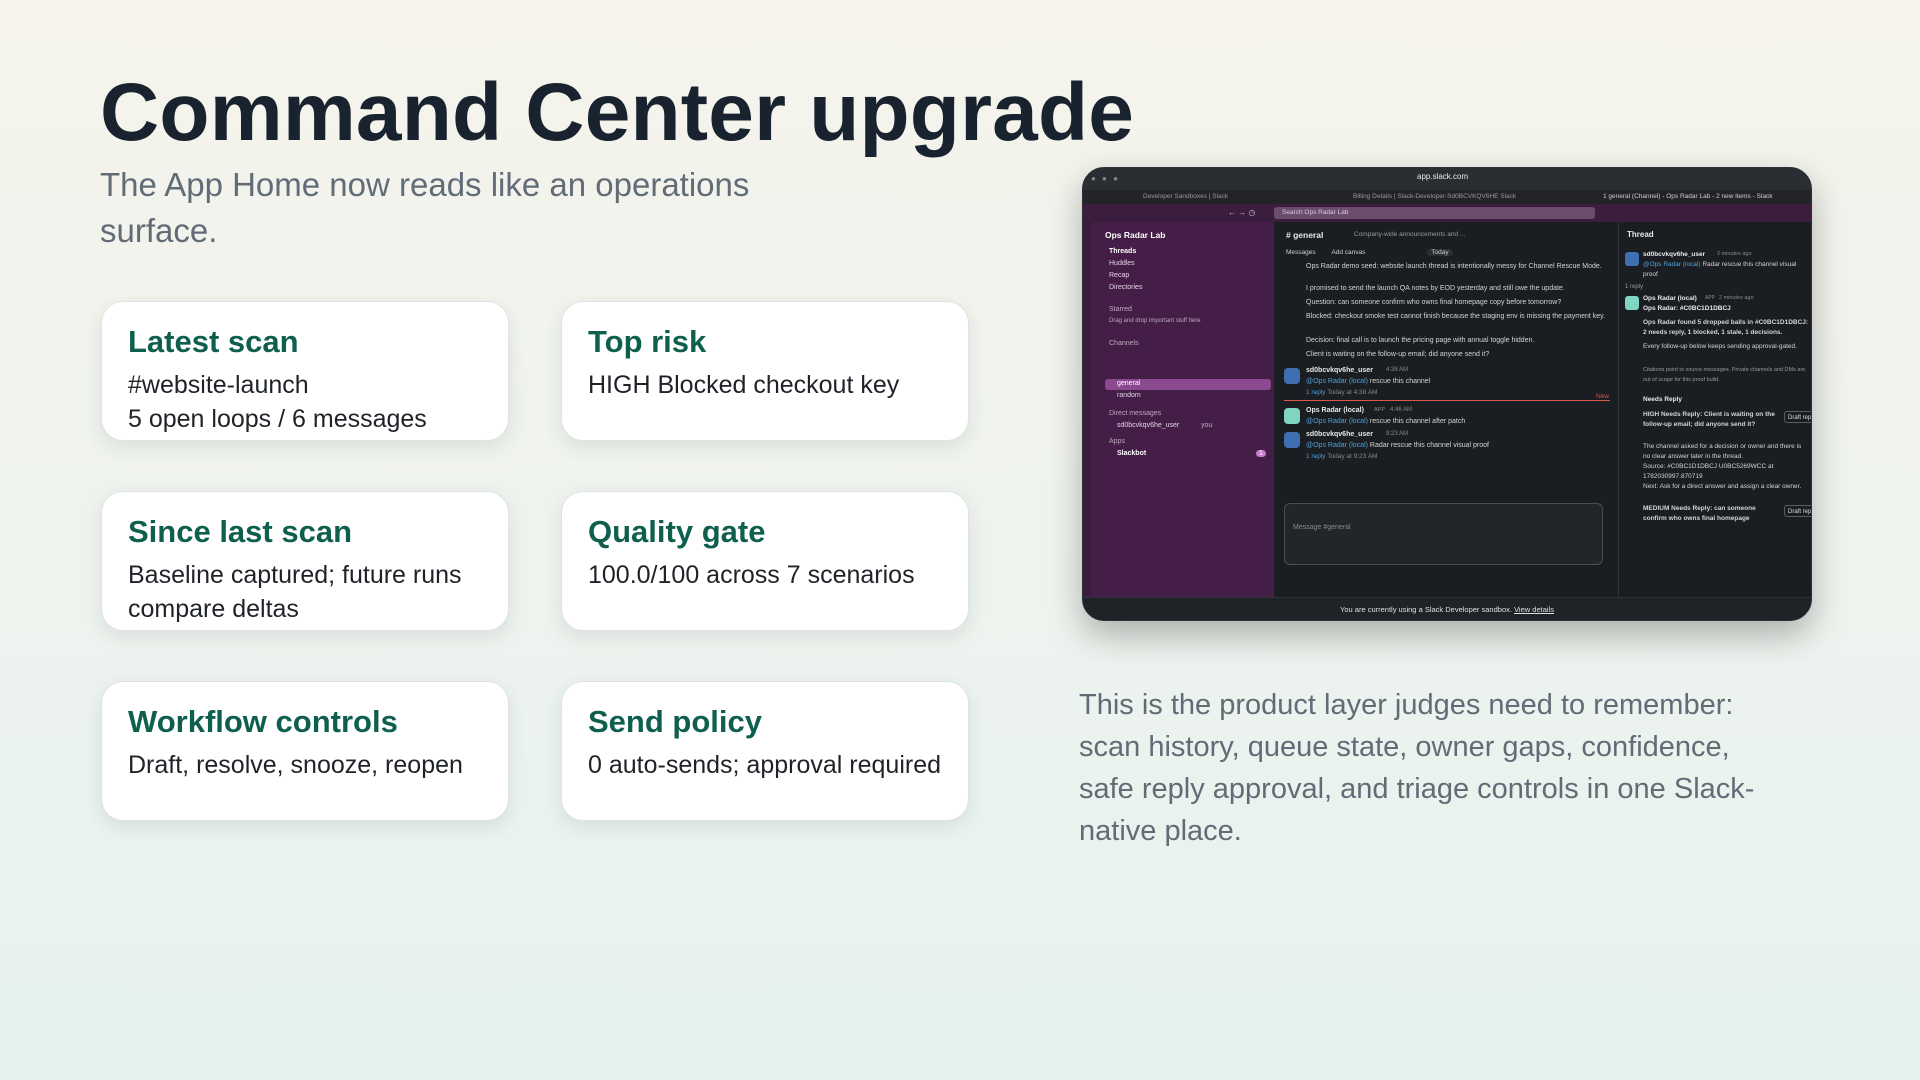  I want to click on sidebar-item-huddles: Huddles, so click(1122, 263).